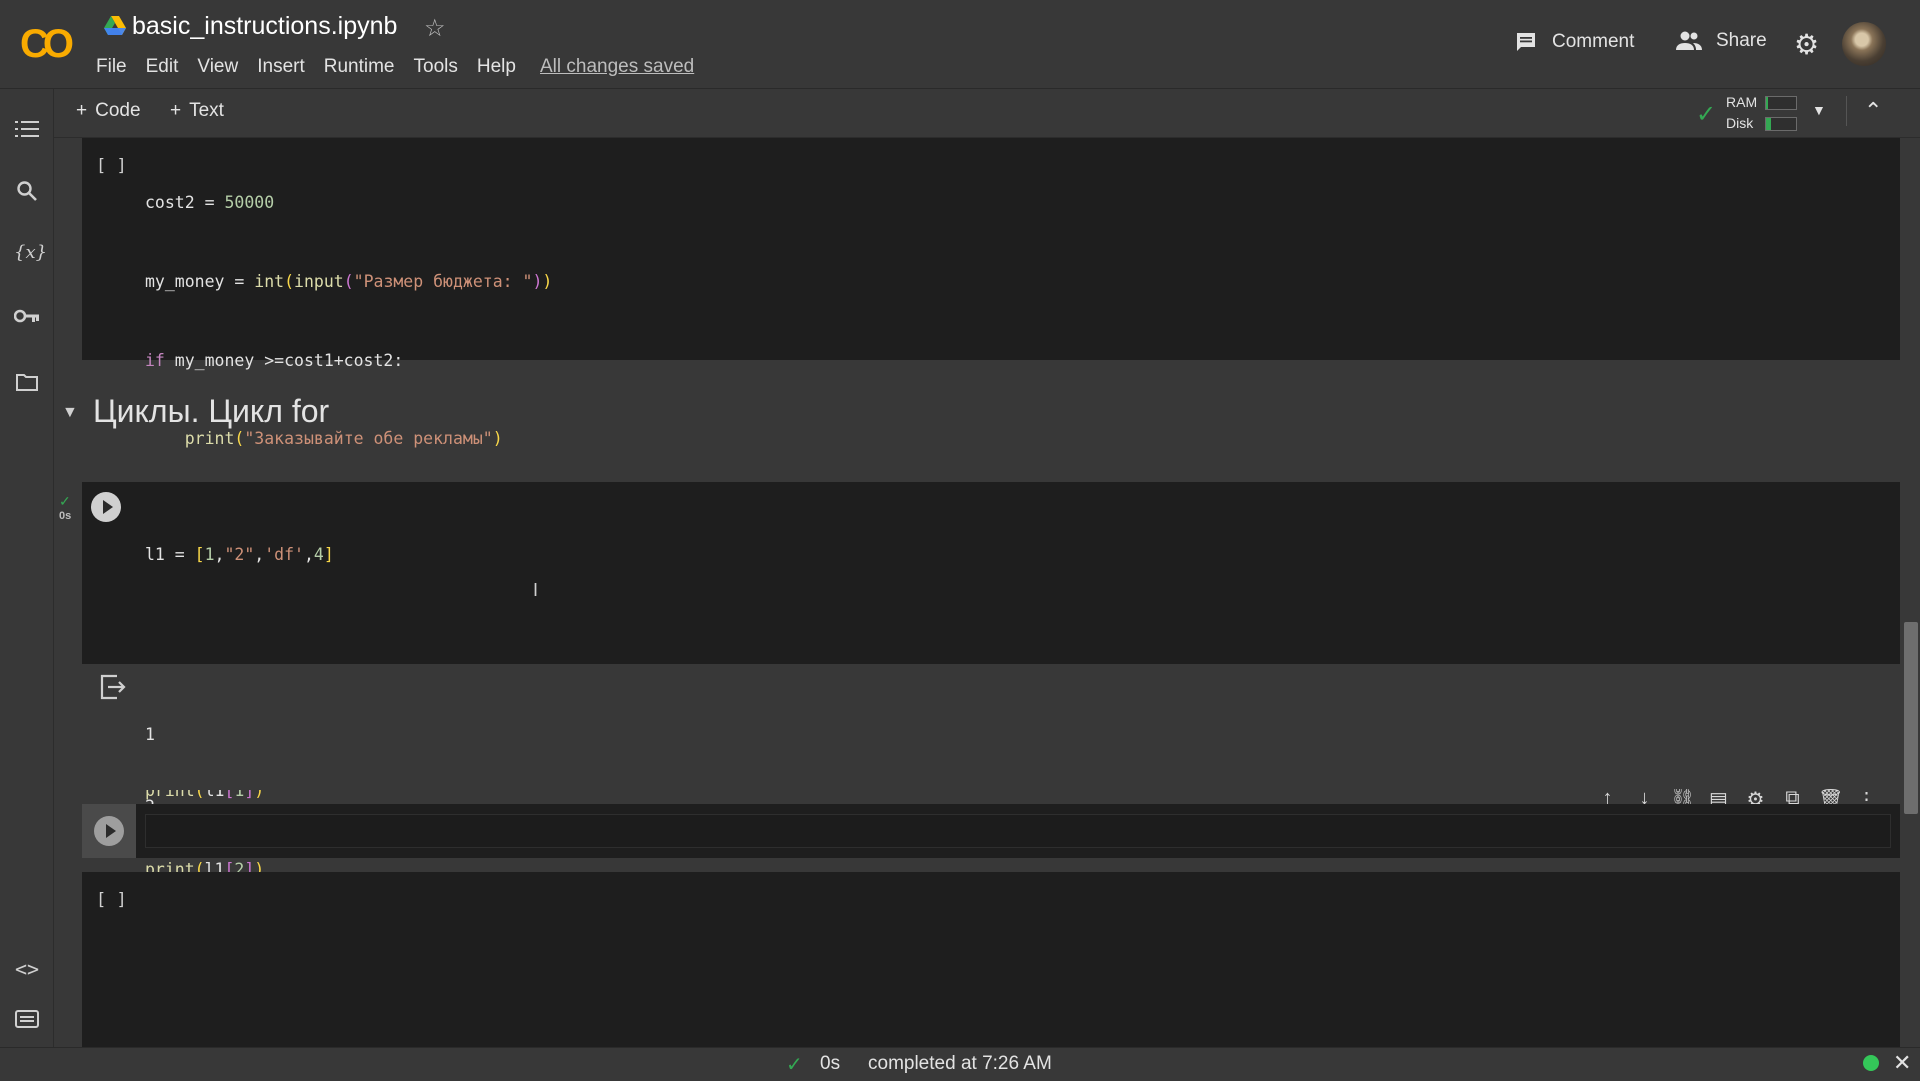 The image size is (1920, 1081). Describe the element at coordinates (1526, 42) in the screenshot. I see `comment-icon` at that location.